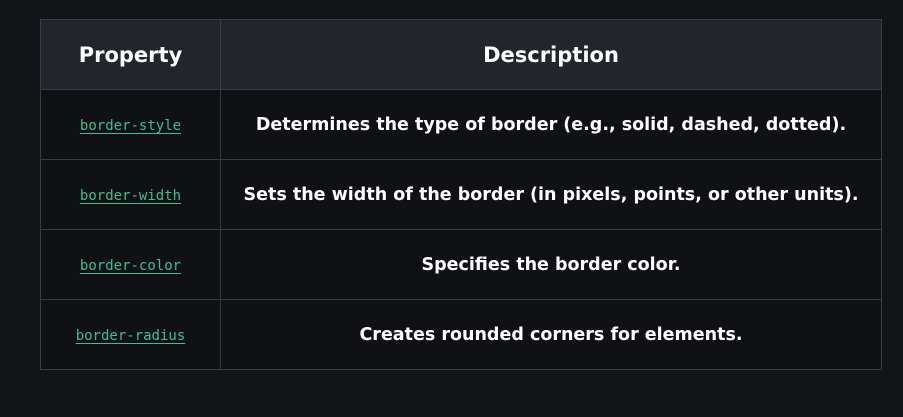 Image resolution: width=903 pixels, height=417 pixels. What do you see at coordinates (130, 54) in the screenshot?
I see `header-property: Property` at bounding box center [130, 54].